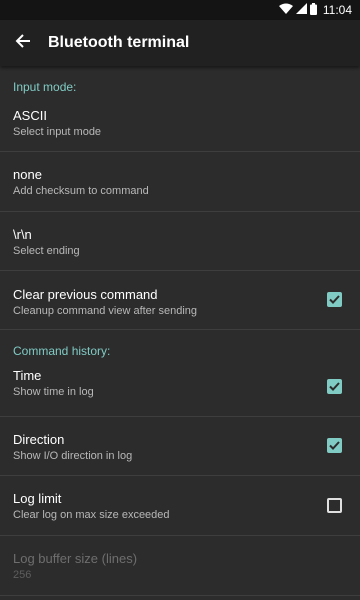 The width and height of the screenshot is (360, 600). I want to click on arrow-back-icon, so click(23, 43).